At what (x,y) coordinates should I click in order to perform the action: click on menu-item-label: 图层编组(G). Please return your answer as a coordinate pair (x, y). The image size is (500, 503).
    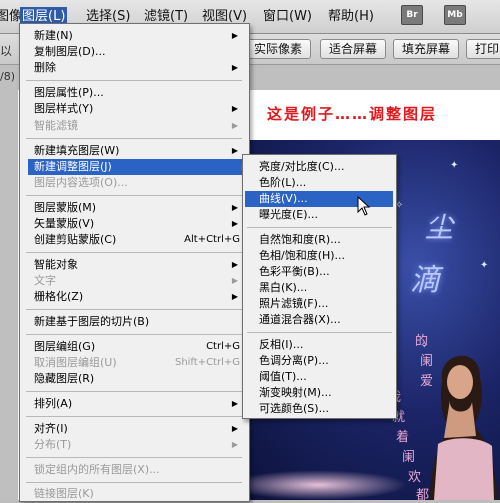
    Looking at the image, I should click on (65, 346).